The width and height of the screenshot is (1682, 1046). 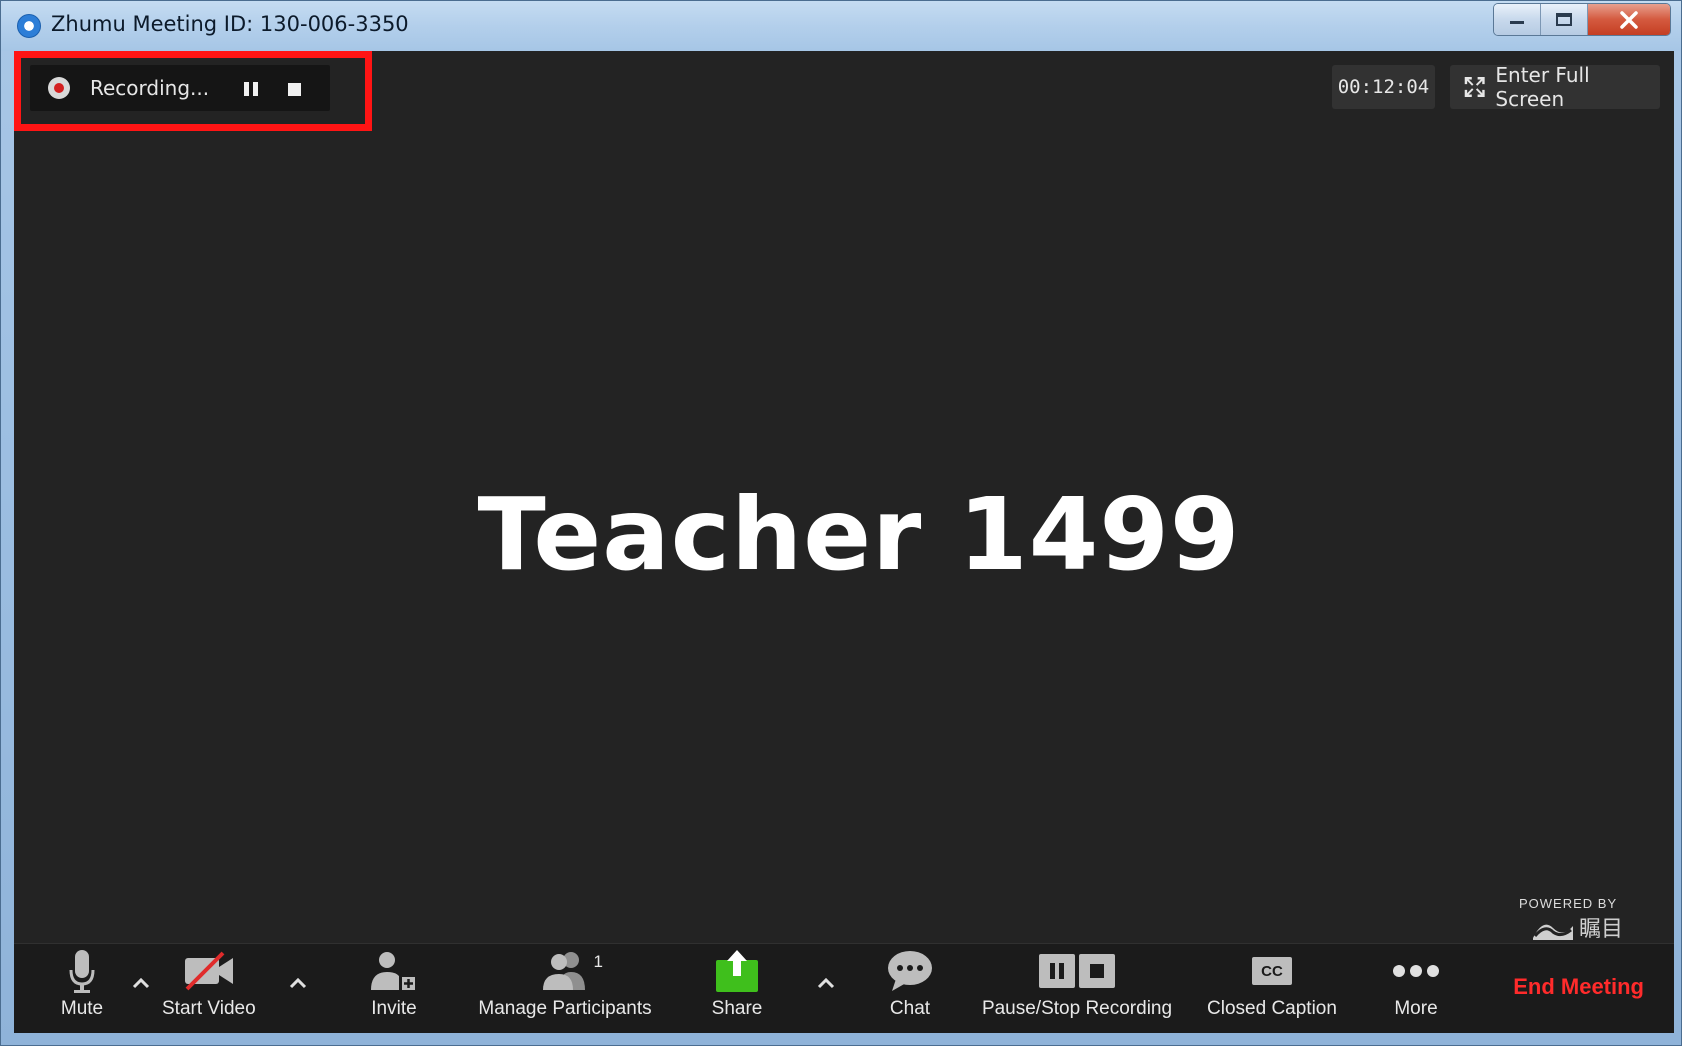 What do you see at coordinates (826, 984) in the screenshot?
I see `share-options-chevron-up-icon` at bounding box center [826, 984].